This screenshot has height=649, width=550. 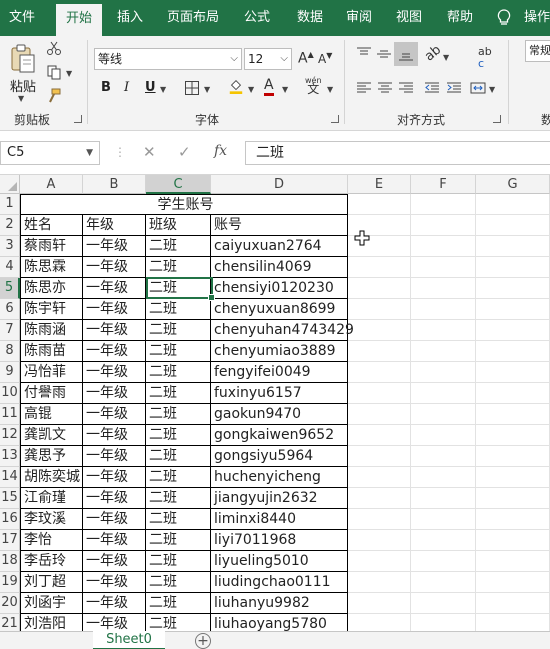 I want to click on row-header: 11, so click(x=10, y=414).